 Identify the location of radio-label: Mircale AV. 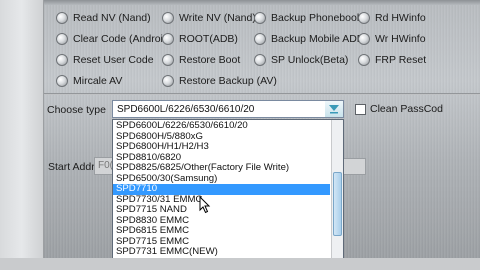
(98, 81).